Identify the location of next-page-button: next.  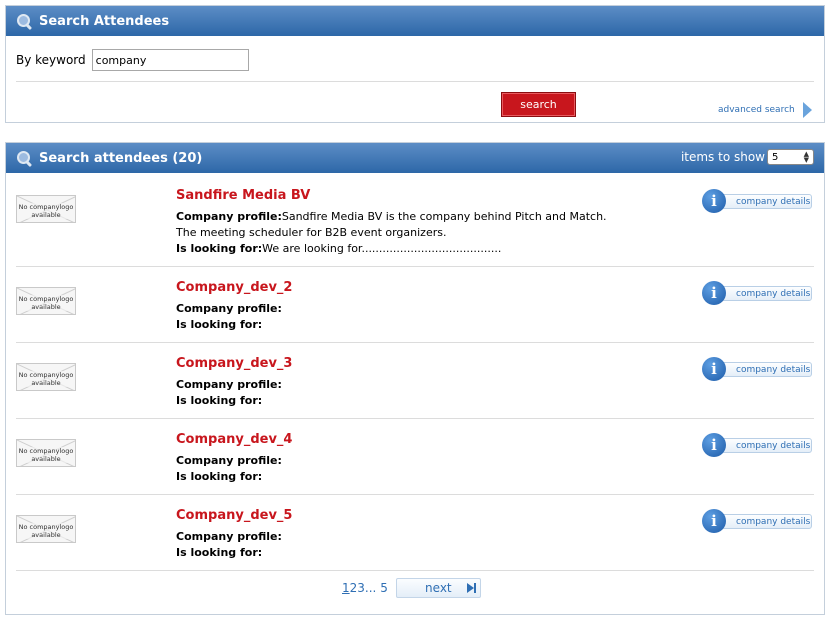
(438, 588).